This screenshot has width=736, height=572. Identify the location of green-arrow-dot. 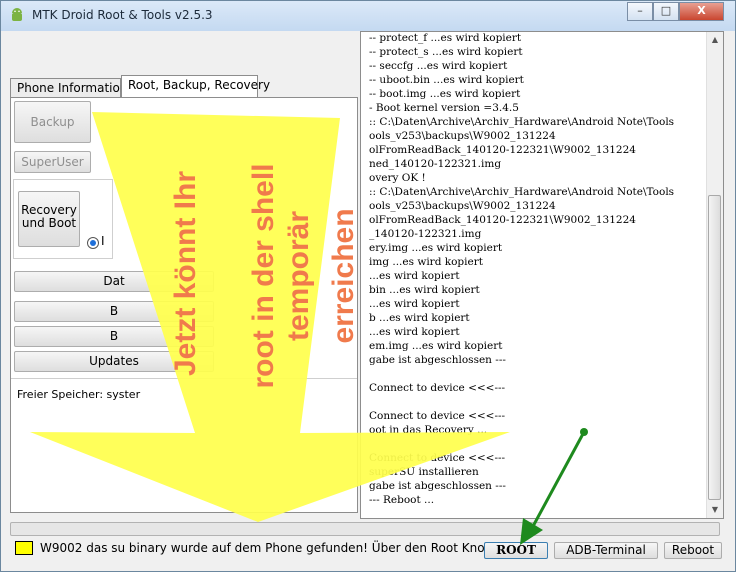
(584, 432).